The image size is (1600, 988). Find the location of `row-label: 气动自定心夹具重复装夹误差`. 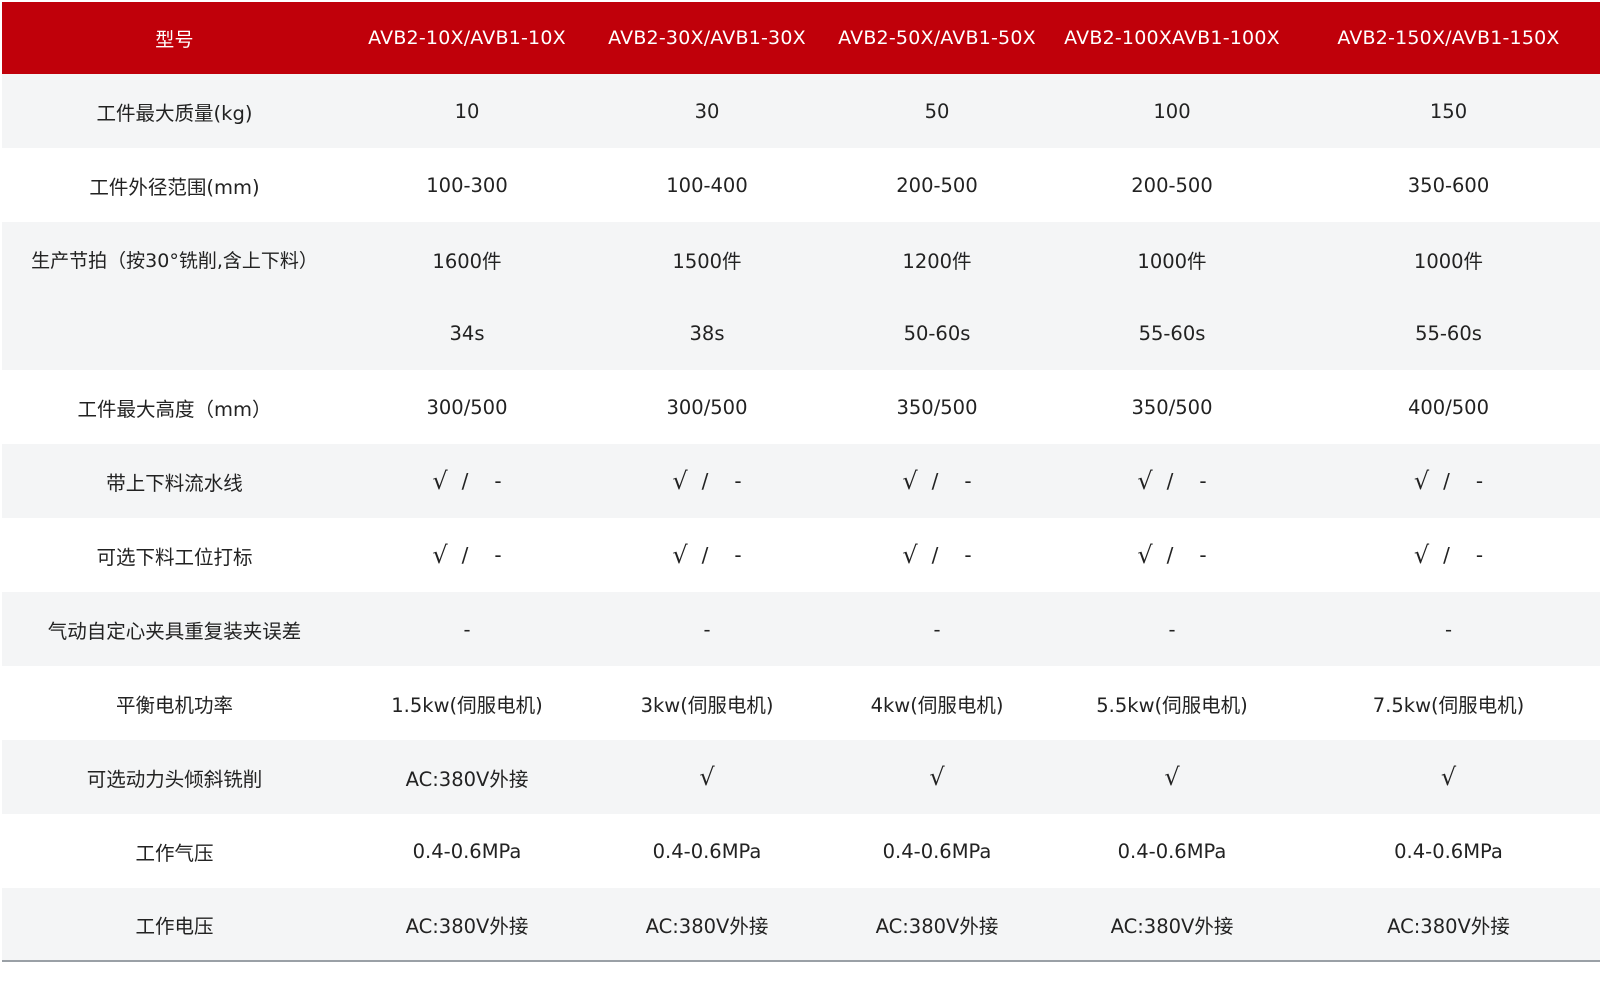

row-label: 气动自定心夹具重复装夹误差 is located at coordinates (174, 631).